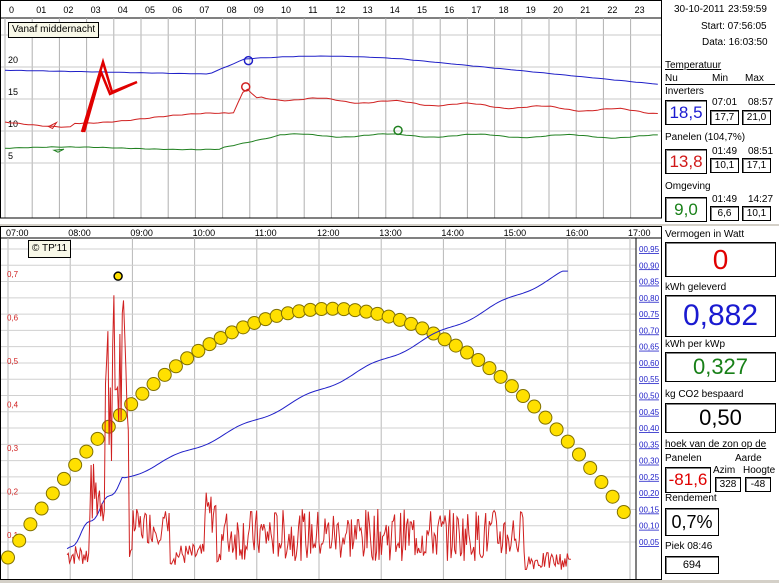  Describe the element at coordinates (649, 347) in the screenshot. I see `right-tick-label: 00,65` at that location.